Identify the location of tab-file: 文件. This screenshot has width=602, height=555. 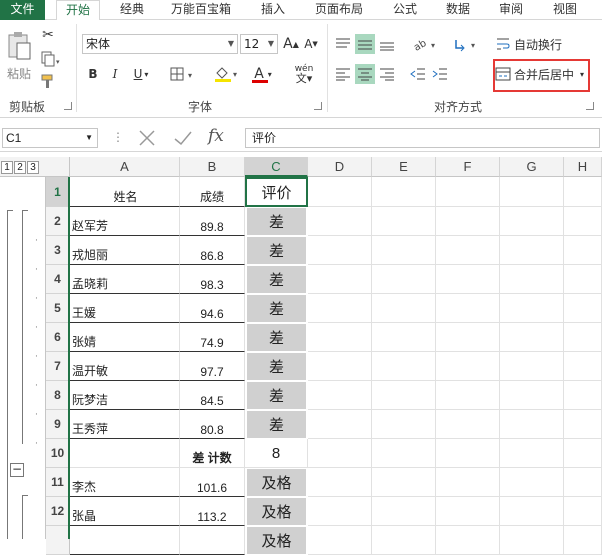
(22, 10).